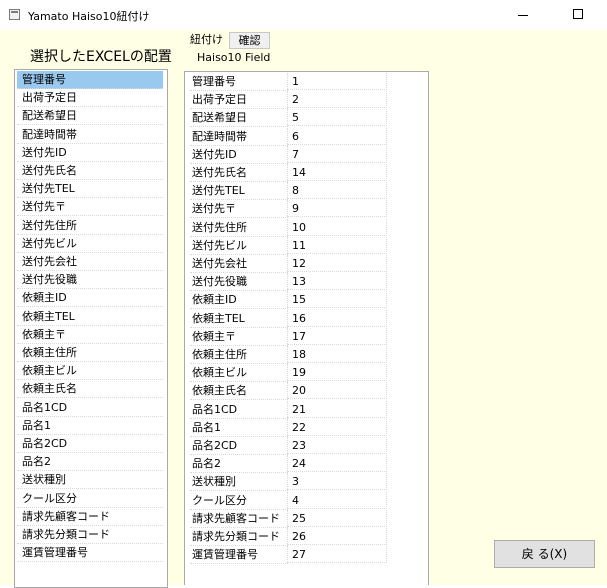 This screenshot has width=607, height=588. What do you see at coordinates (239, 427) in the screenshot?
I see `row-name-cell: 品名1` at bounding box center [239, 427].